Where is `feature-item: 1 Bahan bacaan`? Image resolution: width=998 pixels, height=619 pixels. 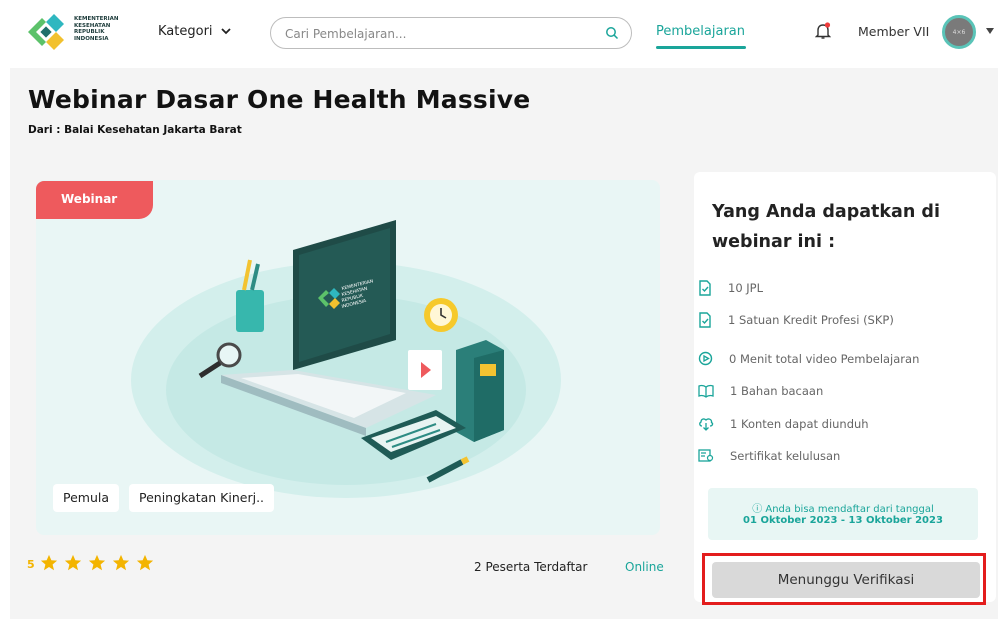
feature-item: 1 Bahan bacaan is located at coordinates (760, 391).